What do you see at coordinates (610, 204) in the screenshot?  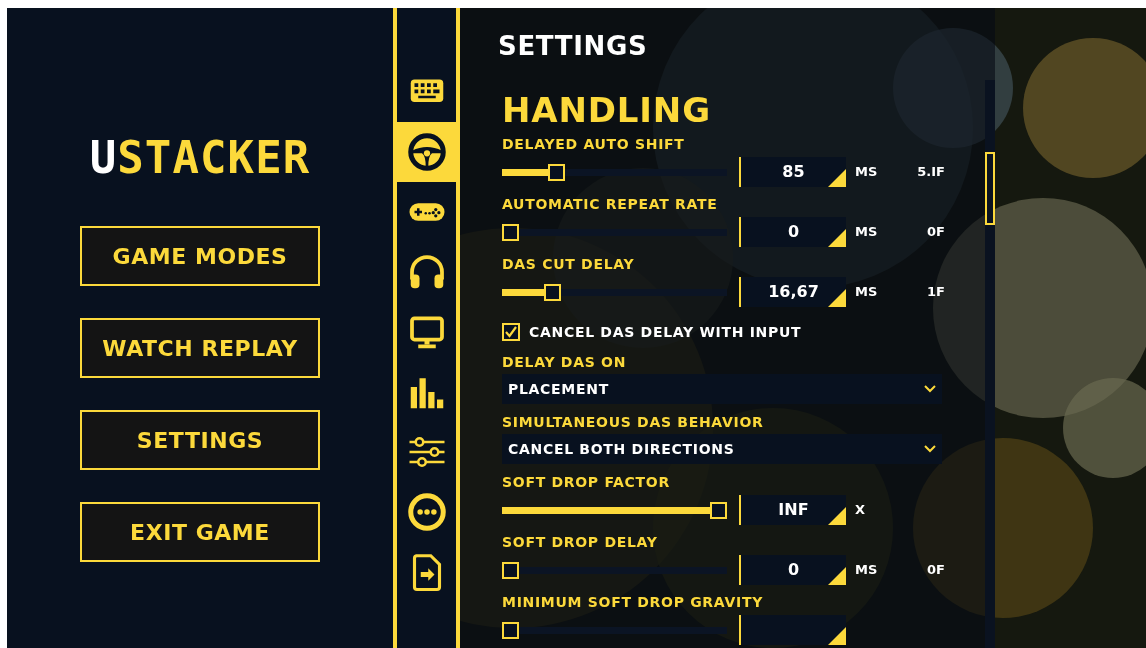 I see `setting-label: AUTOMATIC REPEAT RATE` at bounding box center [610, 204].